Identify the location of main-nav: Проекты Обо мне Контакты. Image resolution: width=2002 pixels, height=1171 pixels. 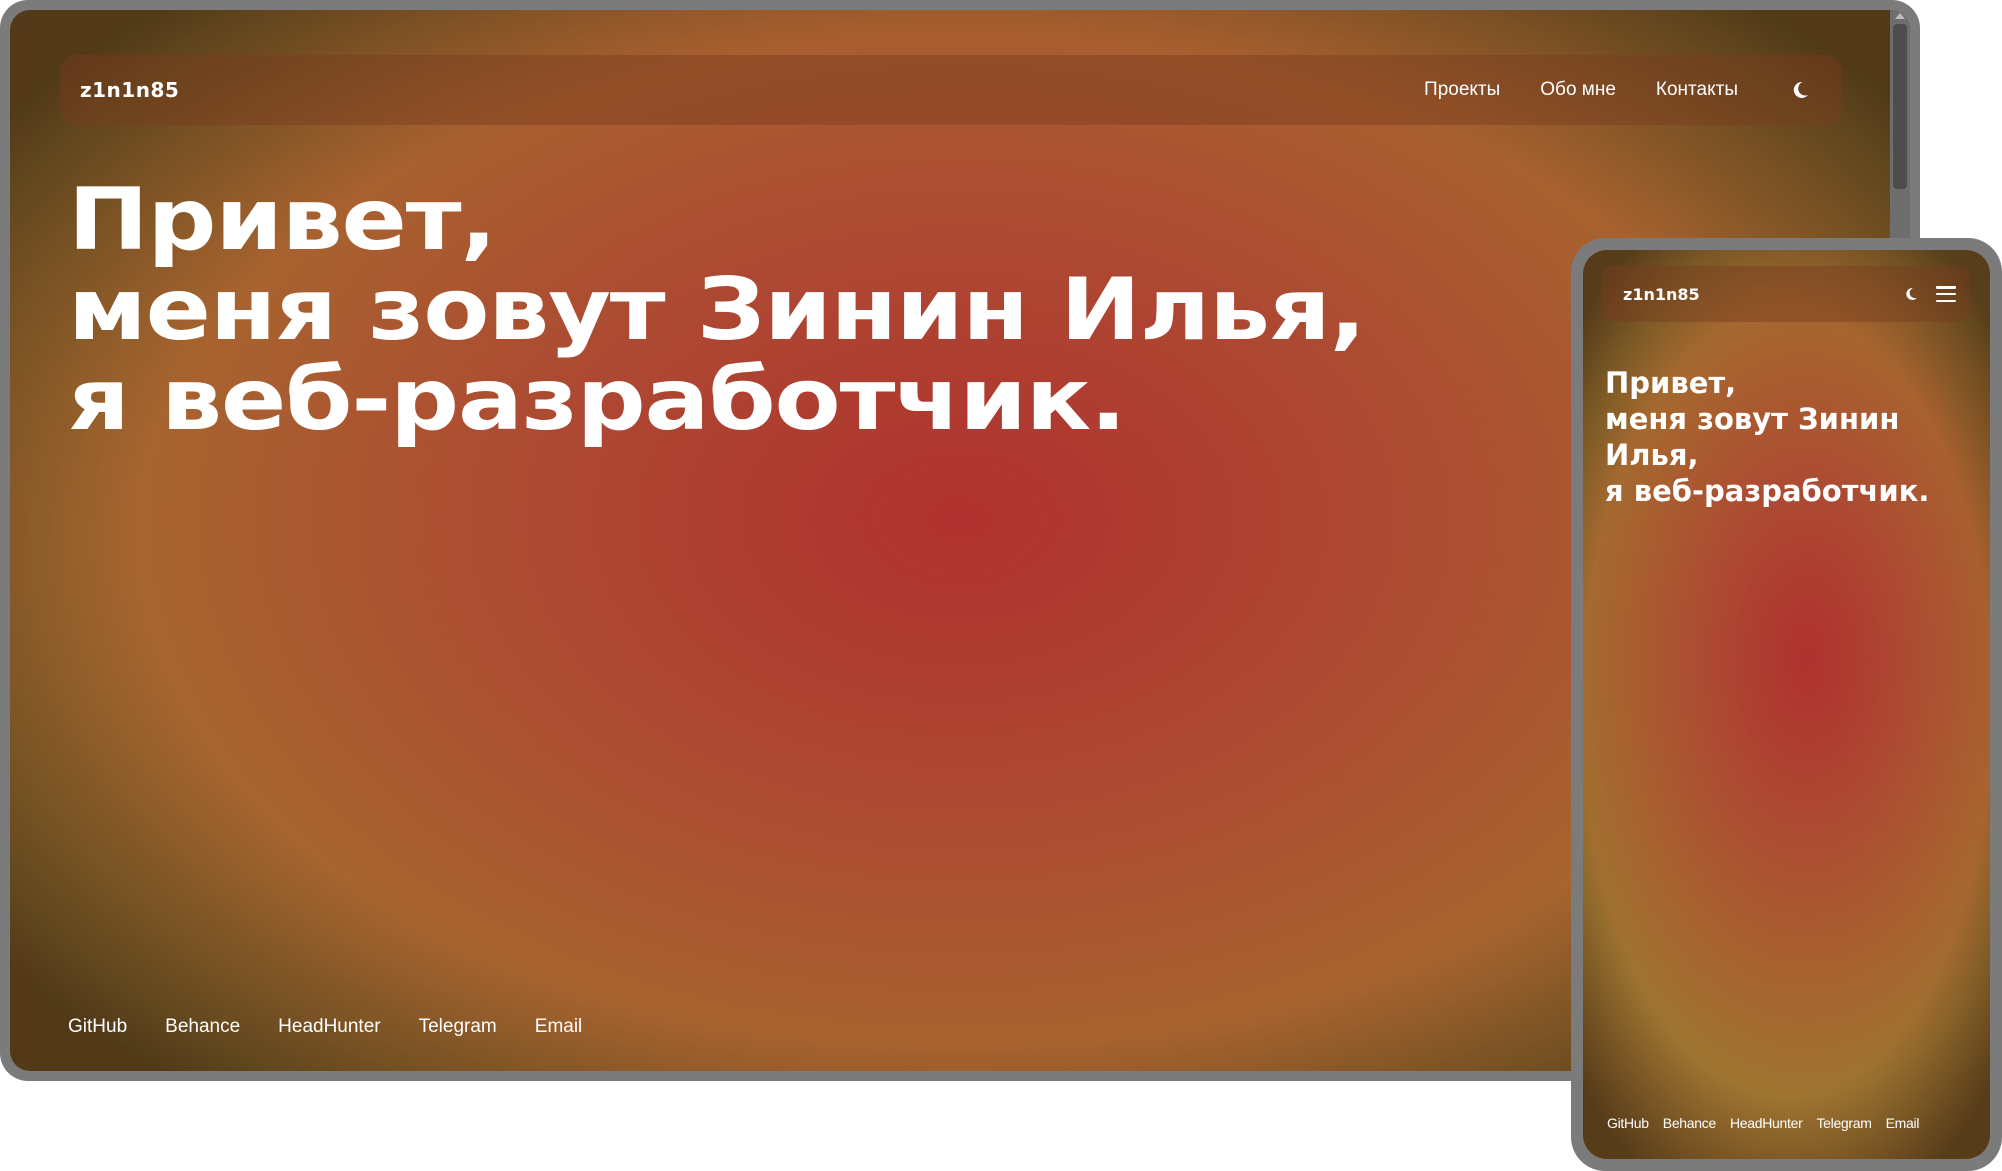
(1618, 90).